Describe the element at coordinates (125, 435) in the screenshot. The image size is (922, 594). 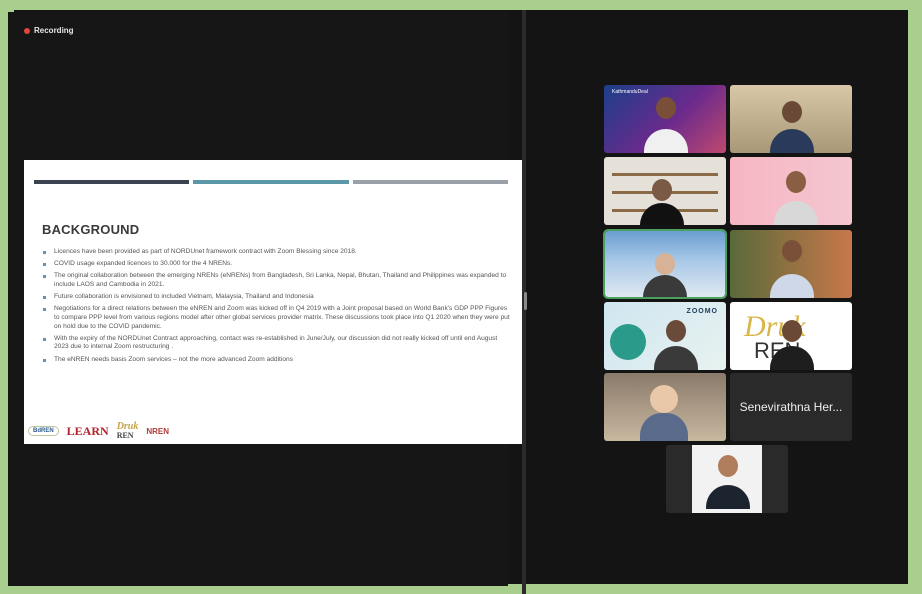
I see `drukren-logo-bottom: REN` at that location.